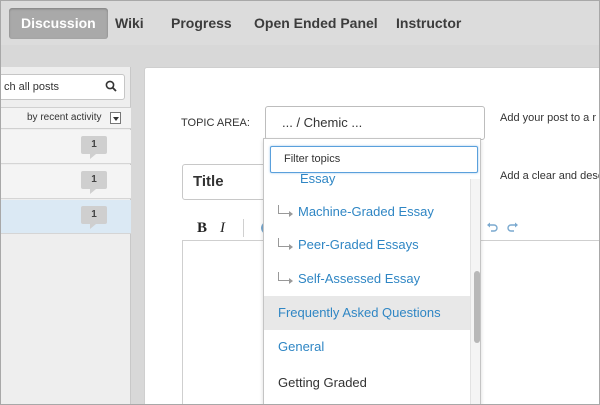 Image resolution: width=600 pixels, height=405 pixels. Describe the element at coordinates (318, 178) in the screenshot. I see `topic-option-label: Essay` at that location.